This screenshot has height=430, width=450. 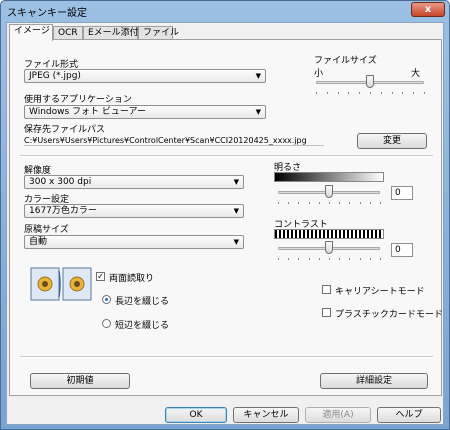 I want to click on checkmark-icon: ✓, so click(x=100, y=276).